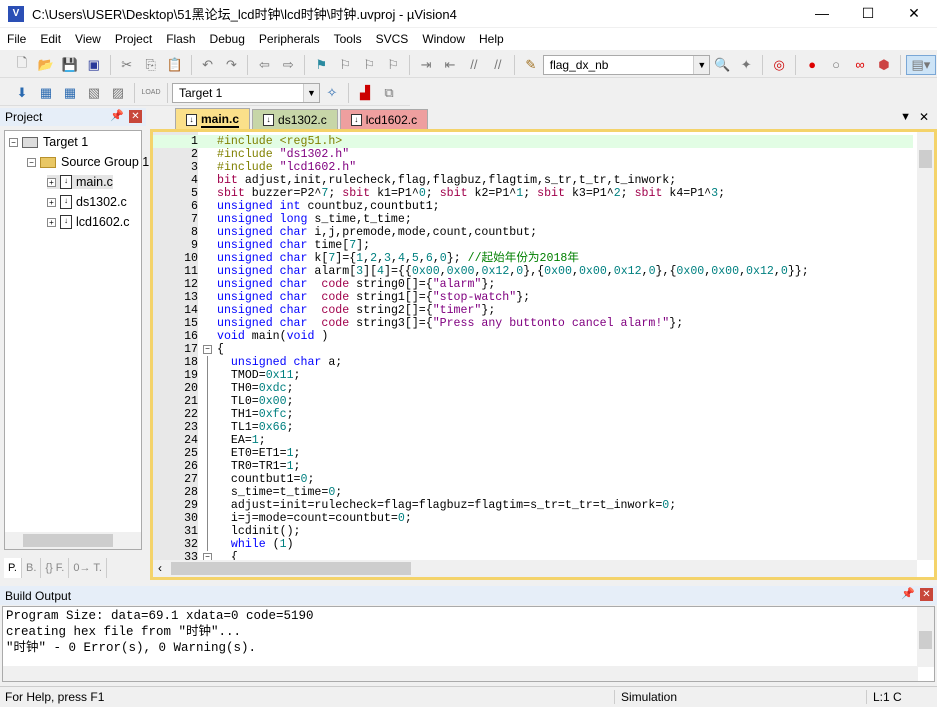  I want to click on code-line: 18 unsigned char a;, so click(533, 362).